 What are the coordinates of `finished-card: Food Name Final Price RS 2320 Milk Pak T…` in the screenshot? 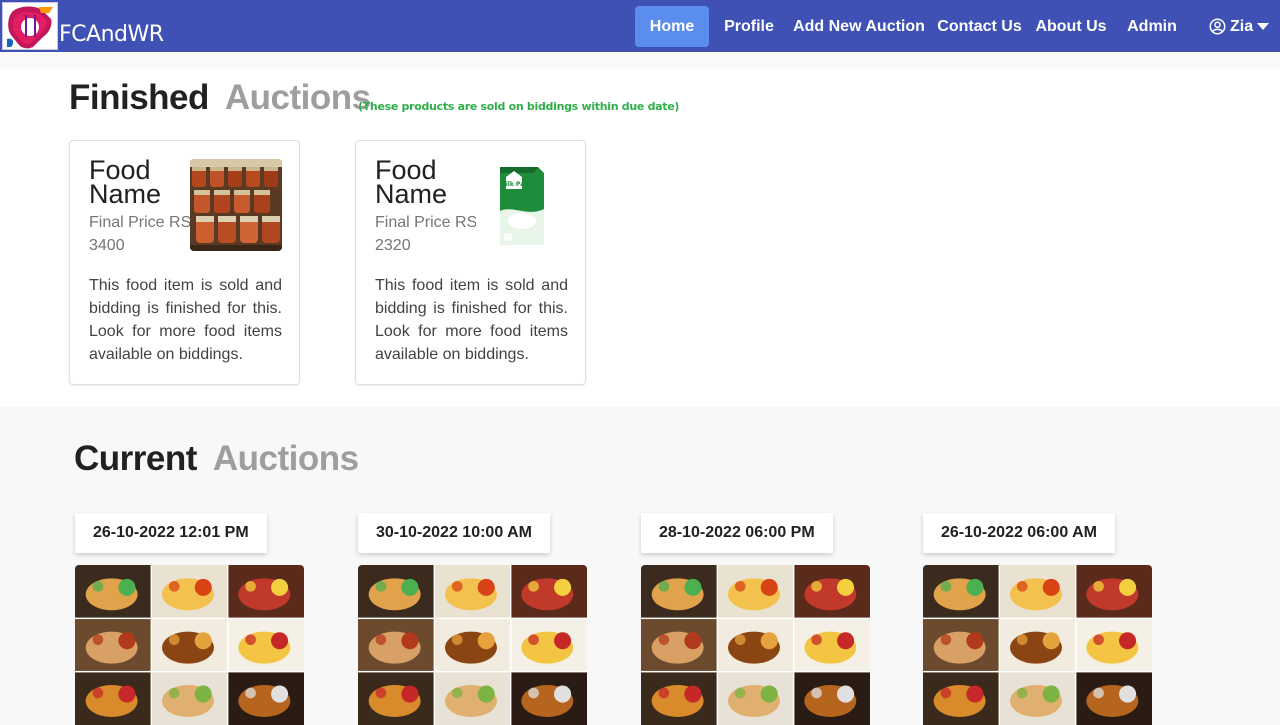 It's located at (470, 262).